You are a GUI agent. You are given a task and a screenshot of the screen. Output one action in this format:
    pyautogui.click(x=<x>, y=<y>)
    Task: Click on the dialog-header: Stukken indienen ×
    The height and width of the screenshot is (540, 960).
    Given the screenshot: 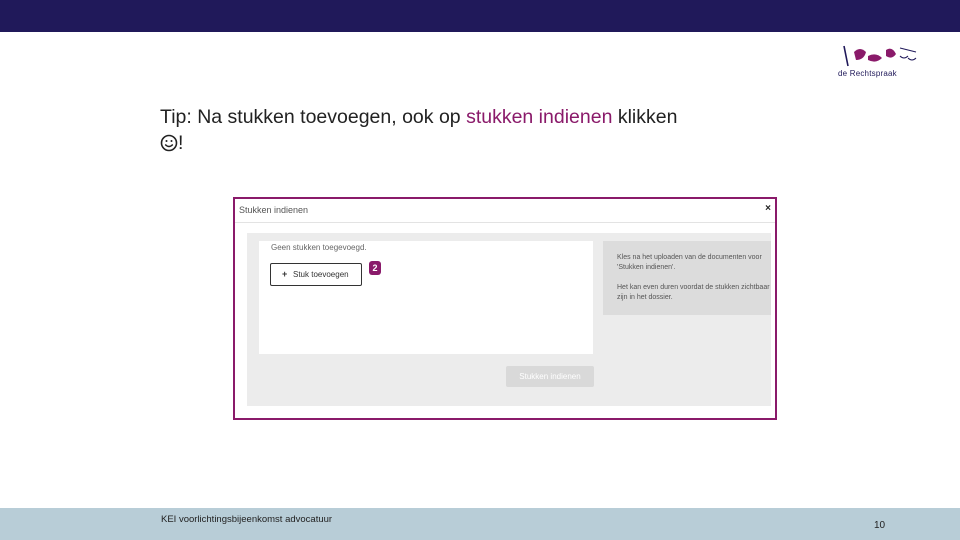 What is the action you would take?
    pyautogui.click(x=505, y=211)
    